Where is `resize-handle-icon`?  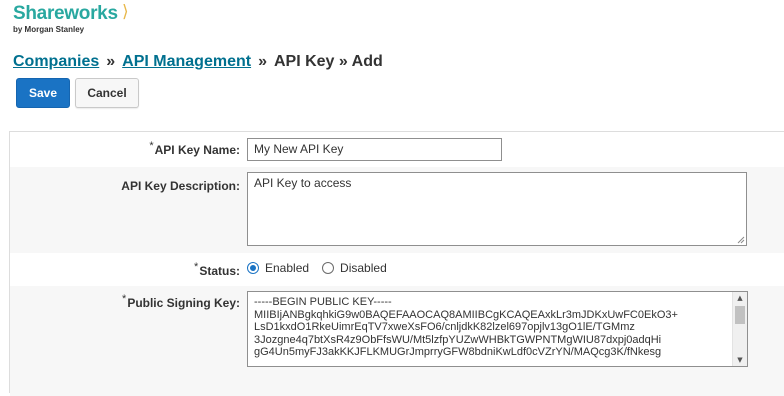
resize-handle-icon is located at coordinates (741, 240).